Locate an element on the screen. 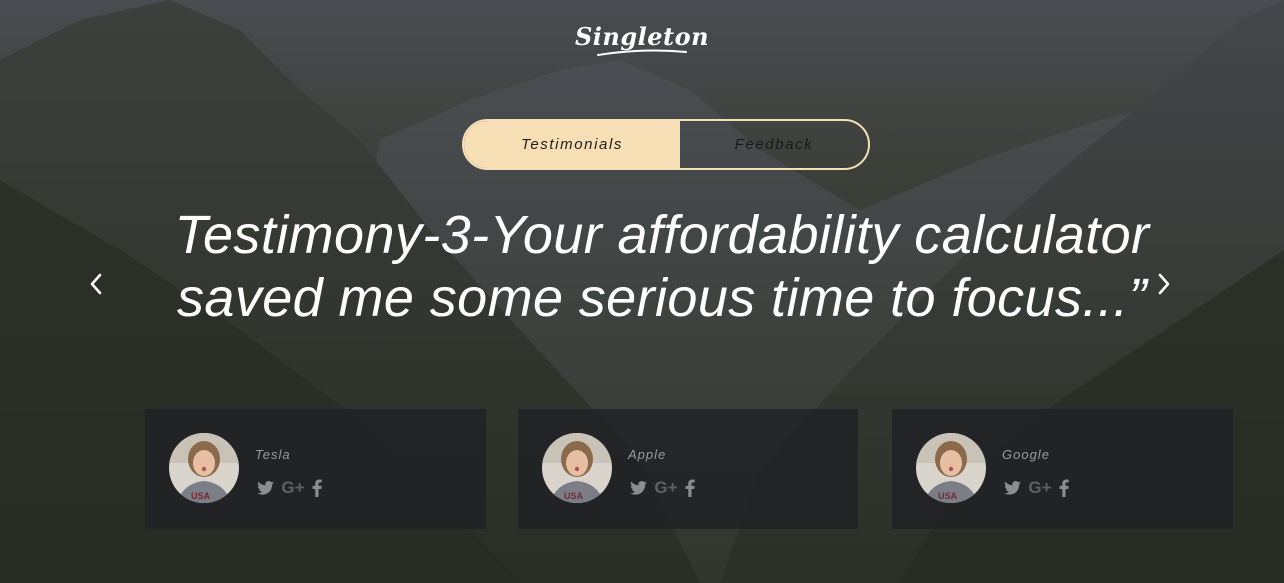 The height and width of the screenshot is (583, 1284). tab-switcher: Testimonials Feedback is located at coordinates (666, 144).